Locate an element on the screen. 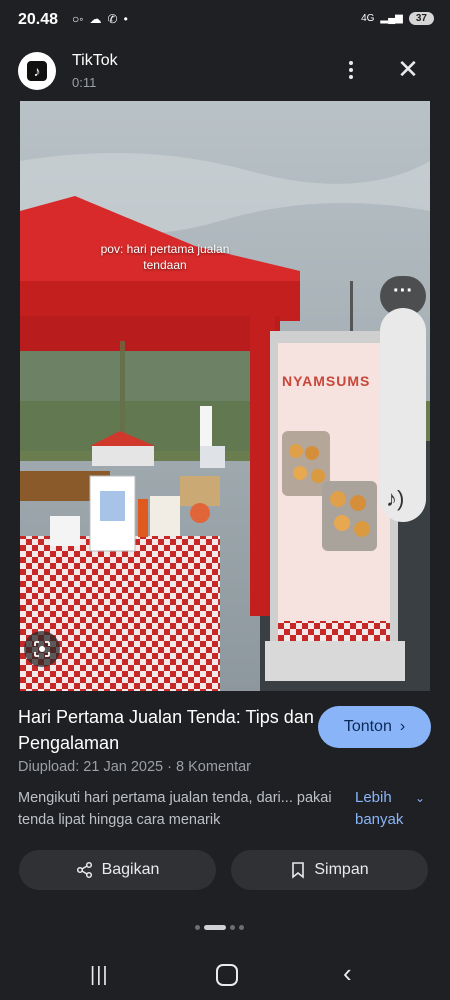 The image size is (450, 1000). cloud-icon: ☁ is located at coordinates (95, 19).